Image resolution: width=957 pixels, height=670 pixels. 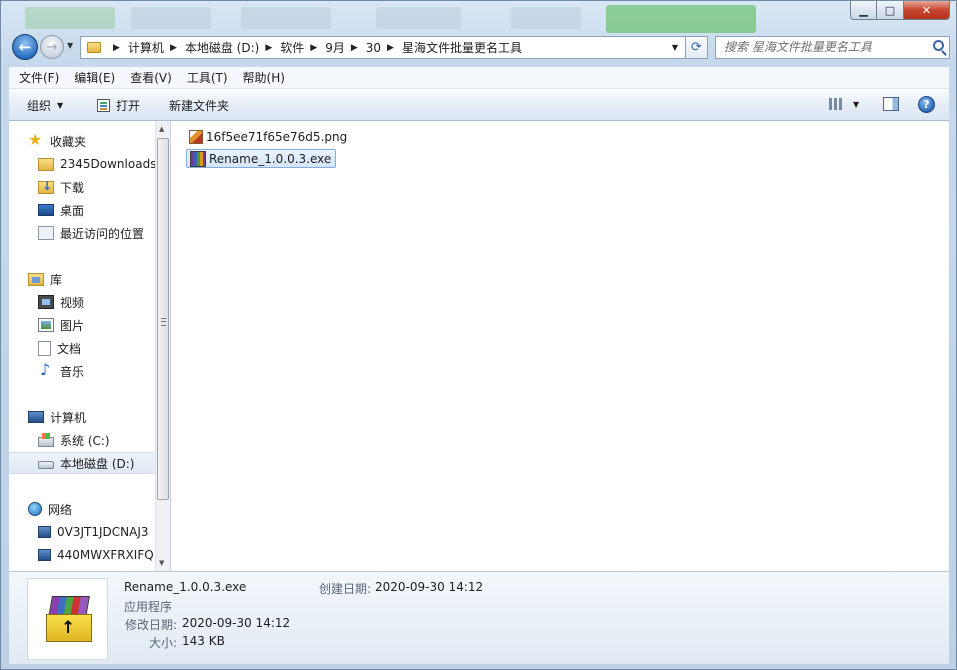 What do you see at coordinates (479, 78) in the screenshot?
I see `menu-bar: 文件(F) 编辑(E) 查看(V) 工具(T) 帮助(H)` at bounding box center [479, 78].